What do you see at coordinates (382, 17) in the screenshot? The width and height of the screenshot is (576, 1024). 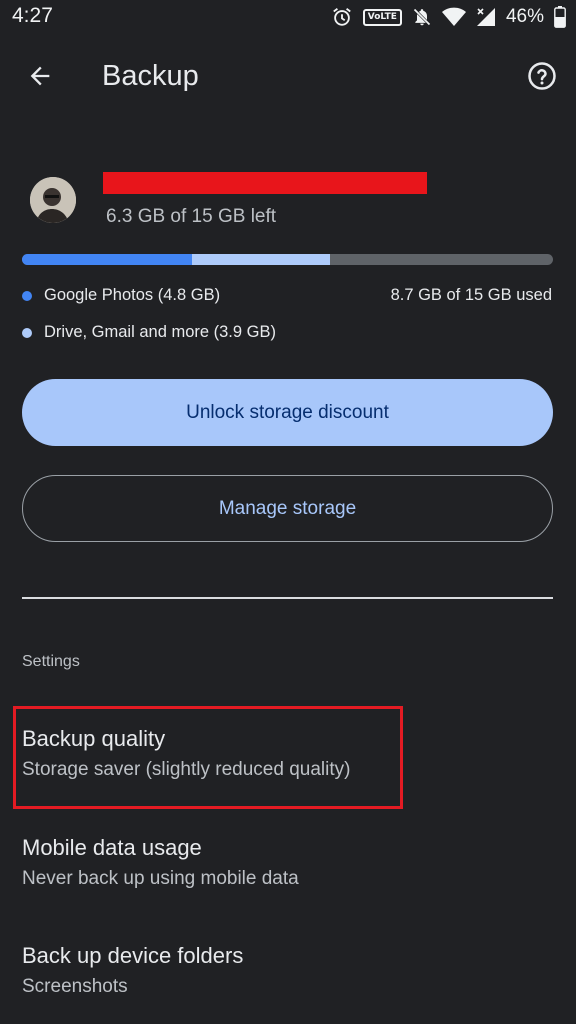 I see `volte-icon: VoLTE` at bounding box center [382, 17].